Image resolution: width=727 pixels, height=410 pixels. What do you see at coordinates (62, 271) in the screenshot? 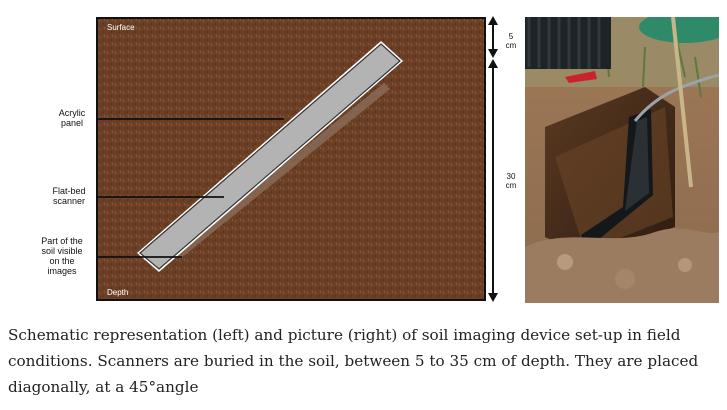
I see `soil-visible-label-line4: images` at bounding box center [62, 271].